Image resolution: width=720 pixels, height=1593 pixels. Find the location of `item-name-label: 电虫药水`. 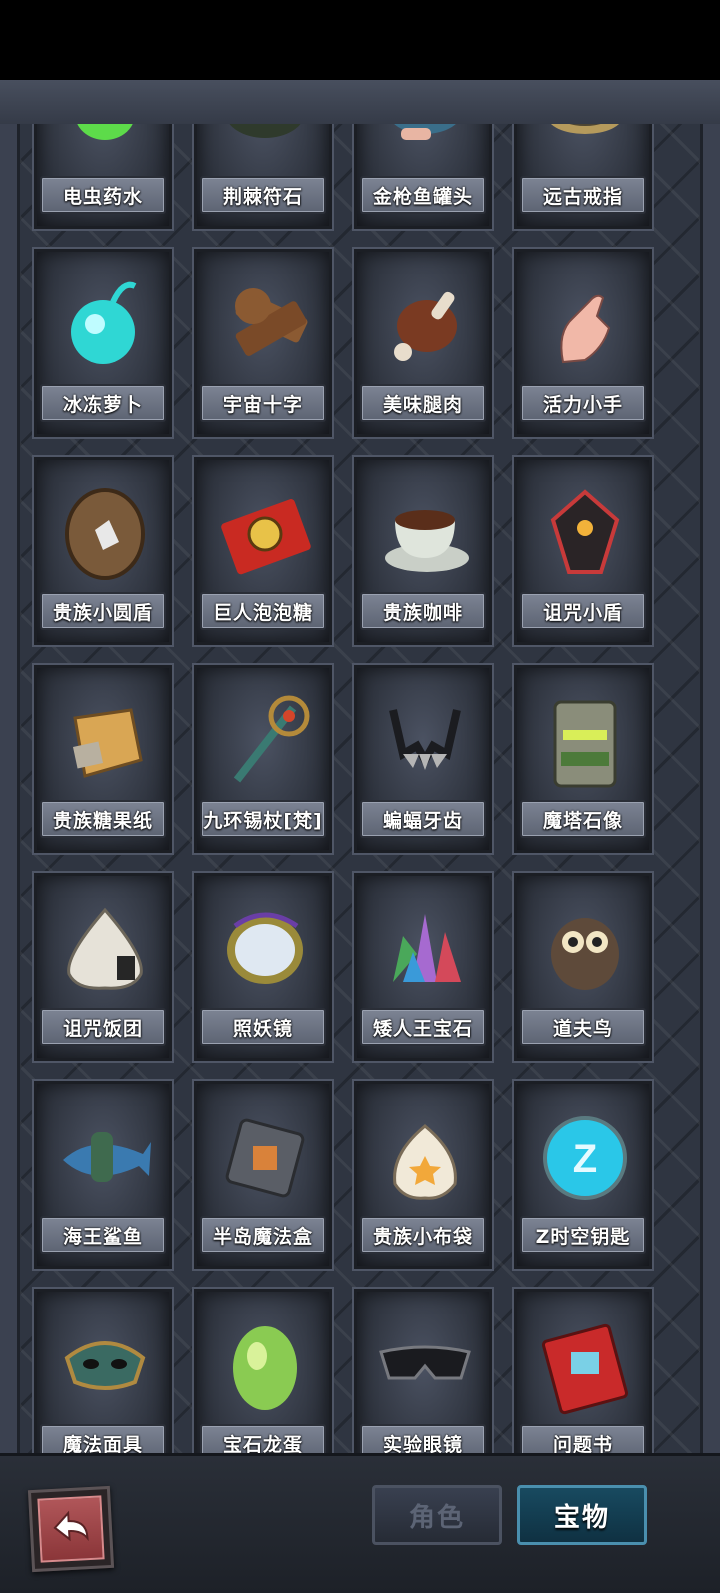

item-name-label: 电虫药水 is located at coordinates (103, 195).